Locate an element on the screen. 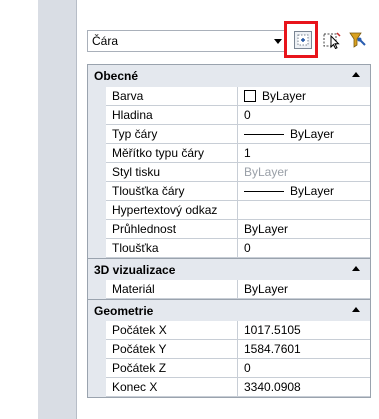 The width and height of the screenshot is (379, 419). color-swatch-icon is located at coordinates (250, 96).